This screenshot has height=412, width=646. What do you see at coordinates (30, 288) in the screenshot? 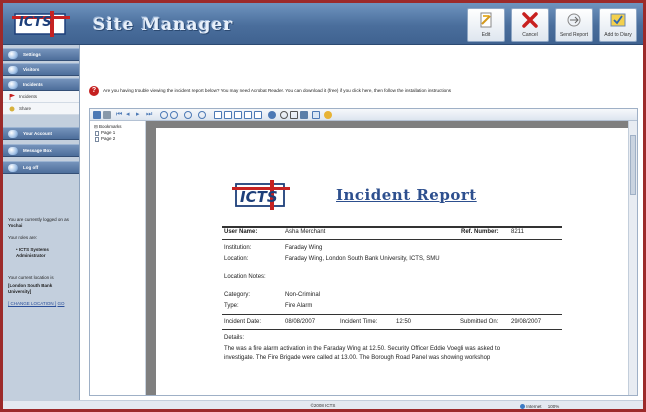
I see `current-location: [London South Bank University]` at bounding box center [30, 288].